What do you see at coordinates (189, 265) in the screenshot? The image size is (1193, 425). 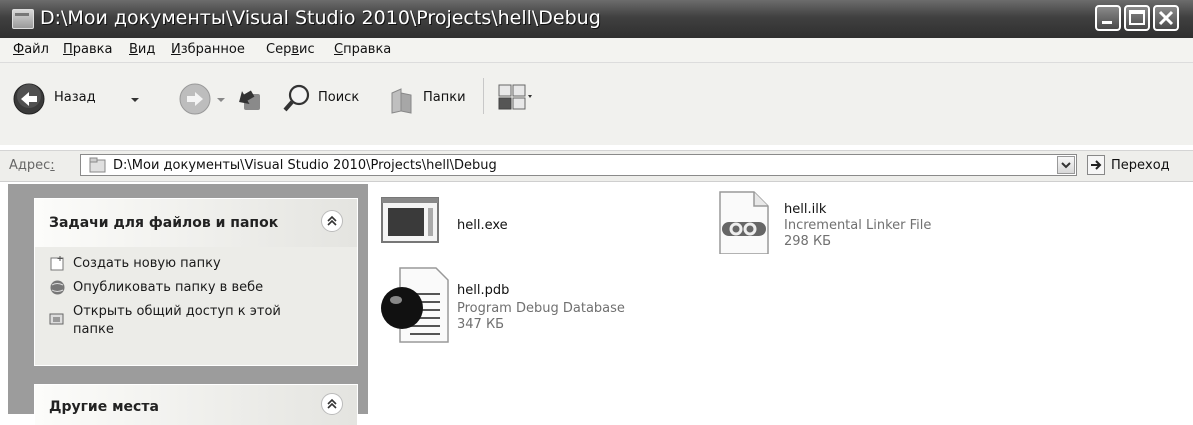 I see `task-new-folder: Создать новую папку` at bounding box center [189, 265].